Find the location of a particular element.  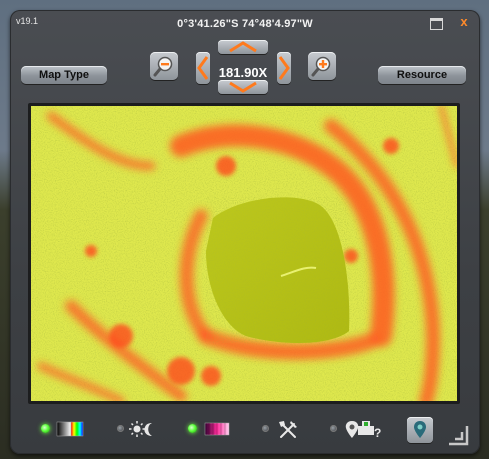

resource-button: Resource is located at coordinates (422, 75).